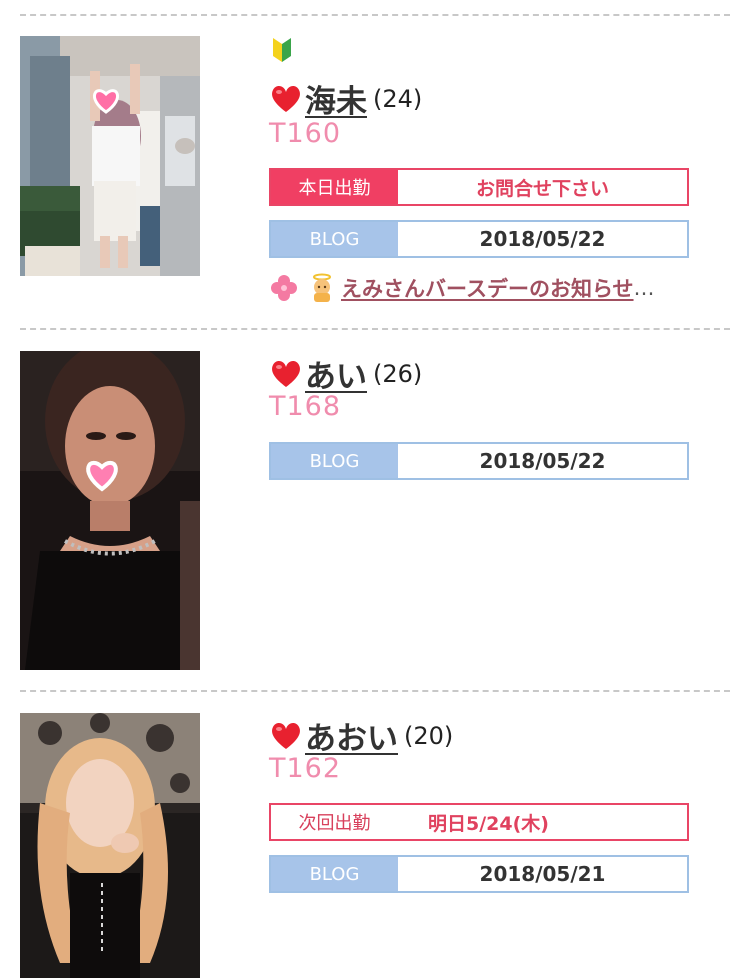 This screenshot has height=978, width=749. Describe the element at coordinates (351, 739) in the screenshot. I see `cast-name-link: あおい` at that location.